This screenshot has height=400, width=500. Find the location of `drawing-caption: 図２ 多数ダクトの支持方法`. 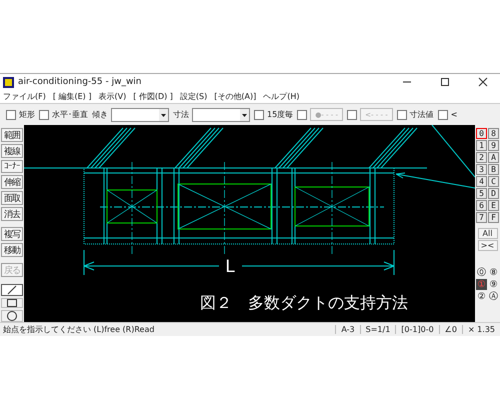

drawing-caption: 図２ 多数ダクトの支持方法 is located at coordinates (304, 302).